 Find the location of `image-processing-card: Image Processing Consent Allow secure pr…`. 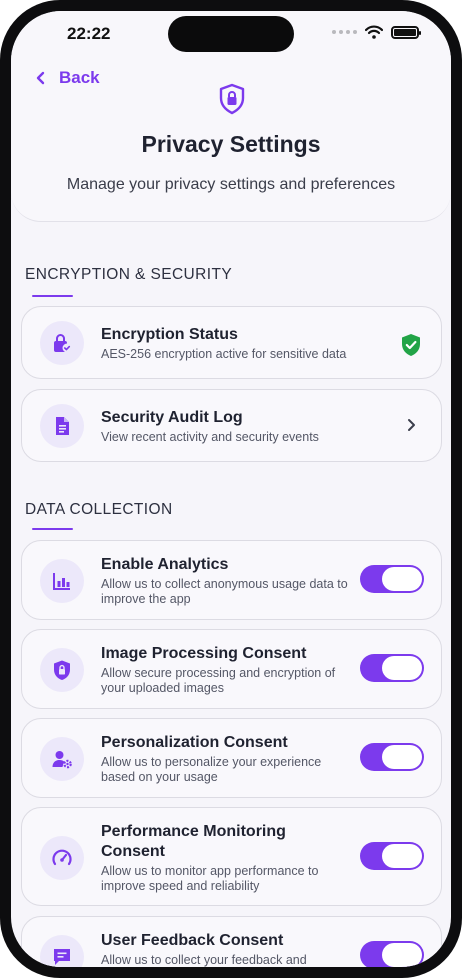

image-processing-card: Image Processing Consent Allow secure pr… is located at coordinates (231, 669).